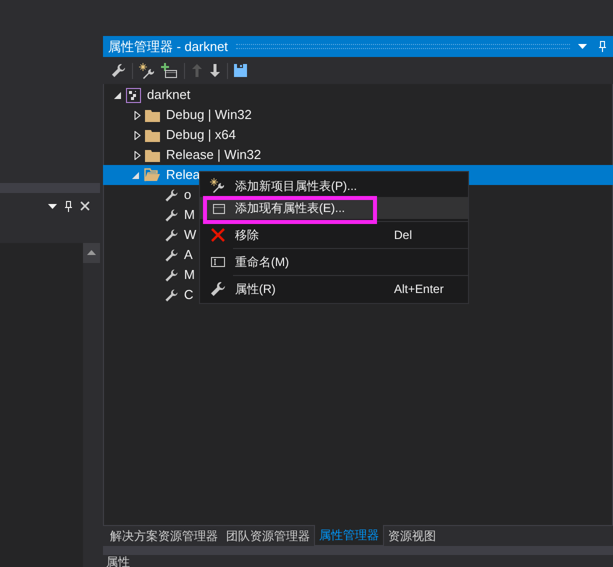 This screenshot has height=567, width=613. I want to click on panel-title: 属性管理器 - darknet, so click(168, 47).